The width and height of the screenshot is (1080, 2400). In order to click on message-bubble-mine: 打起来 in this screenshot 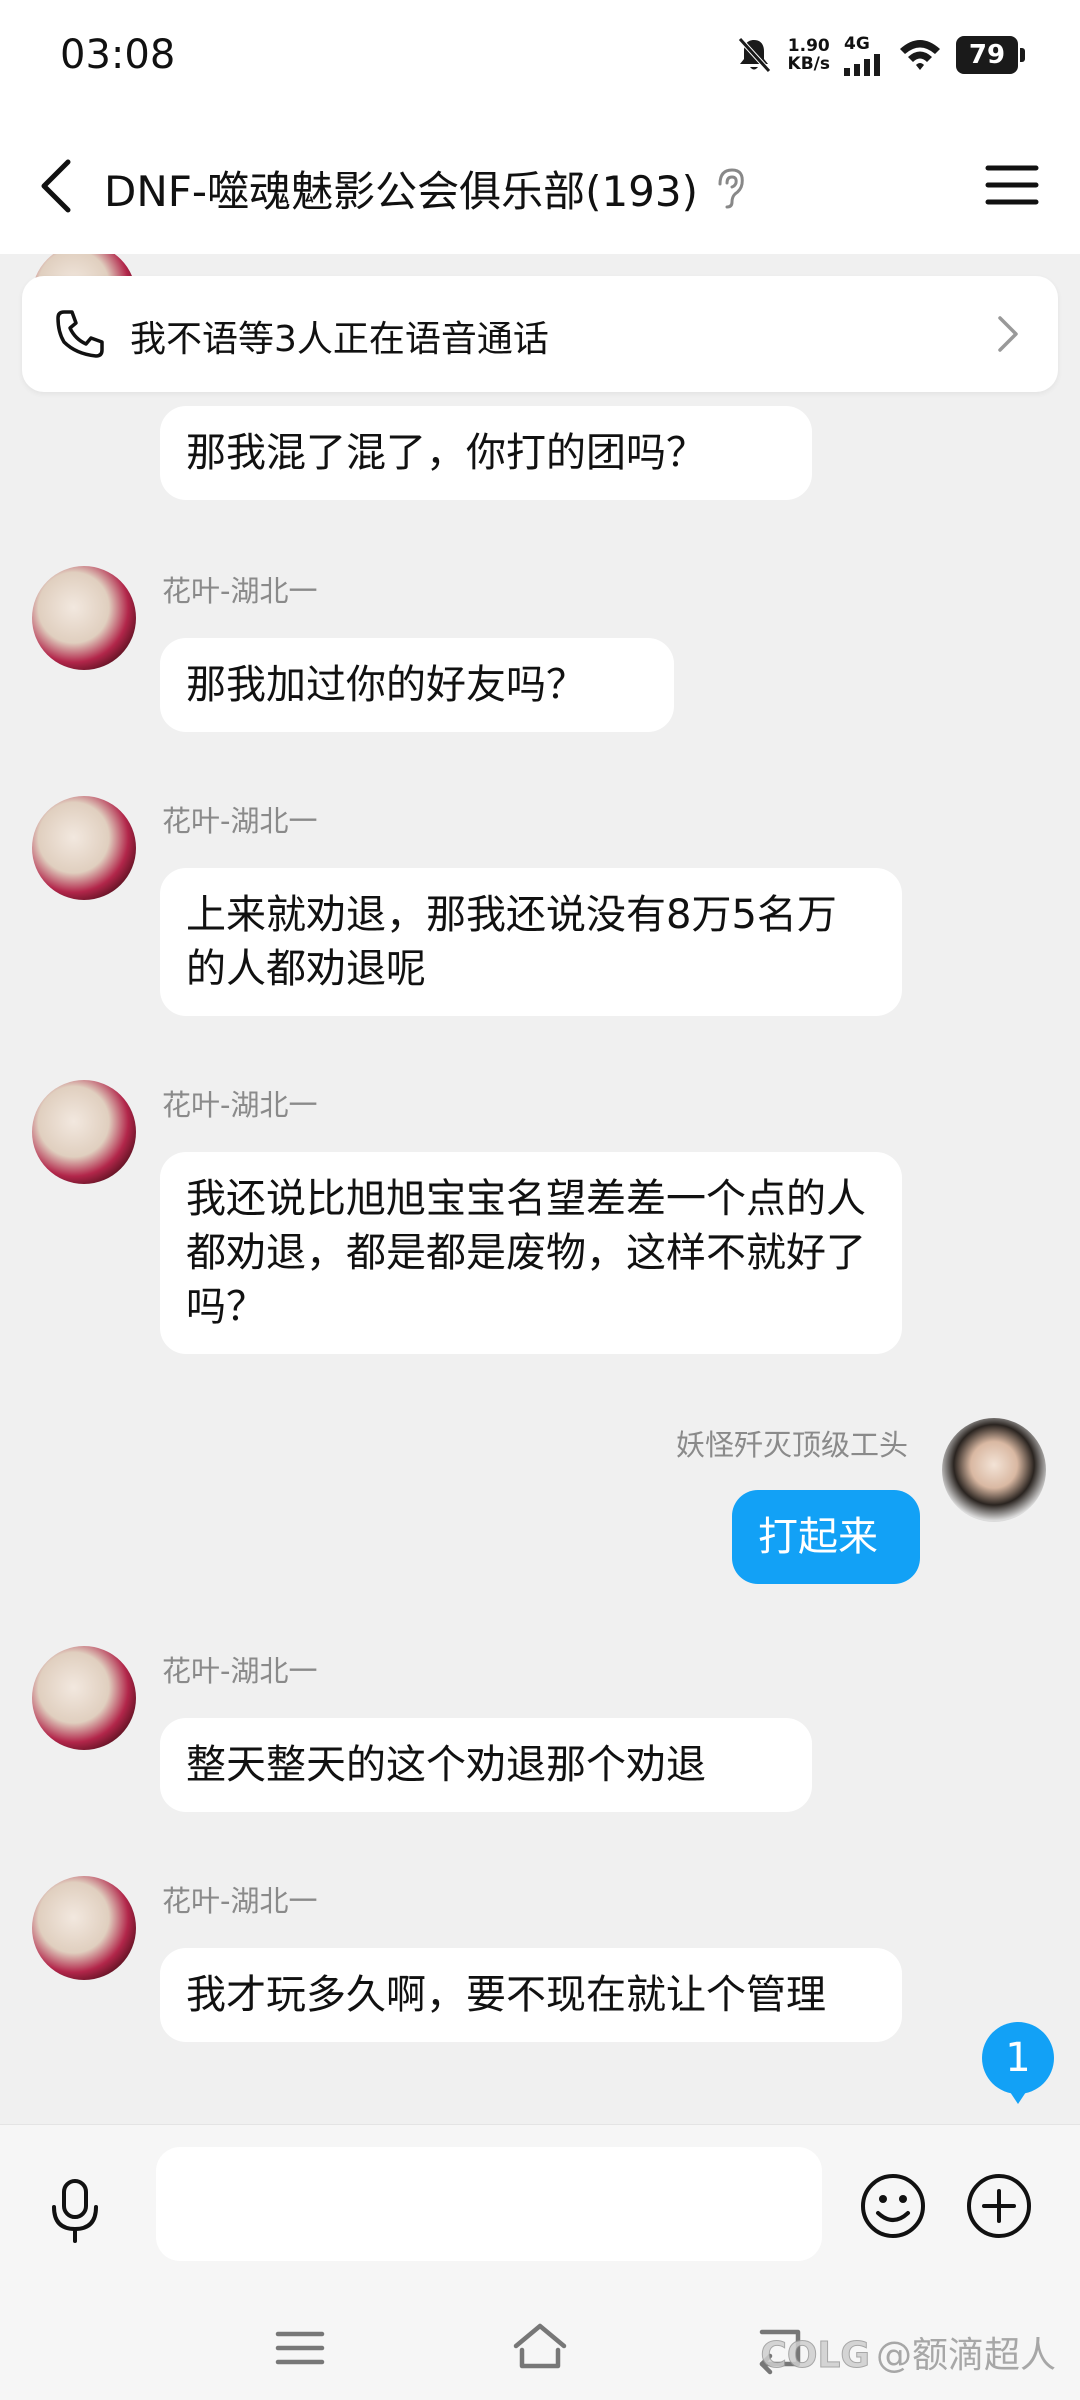, I will do `click(826, 1537)`.